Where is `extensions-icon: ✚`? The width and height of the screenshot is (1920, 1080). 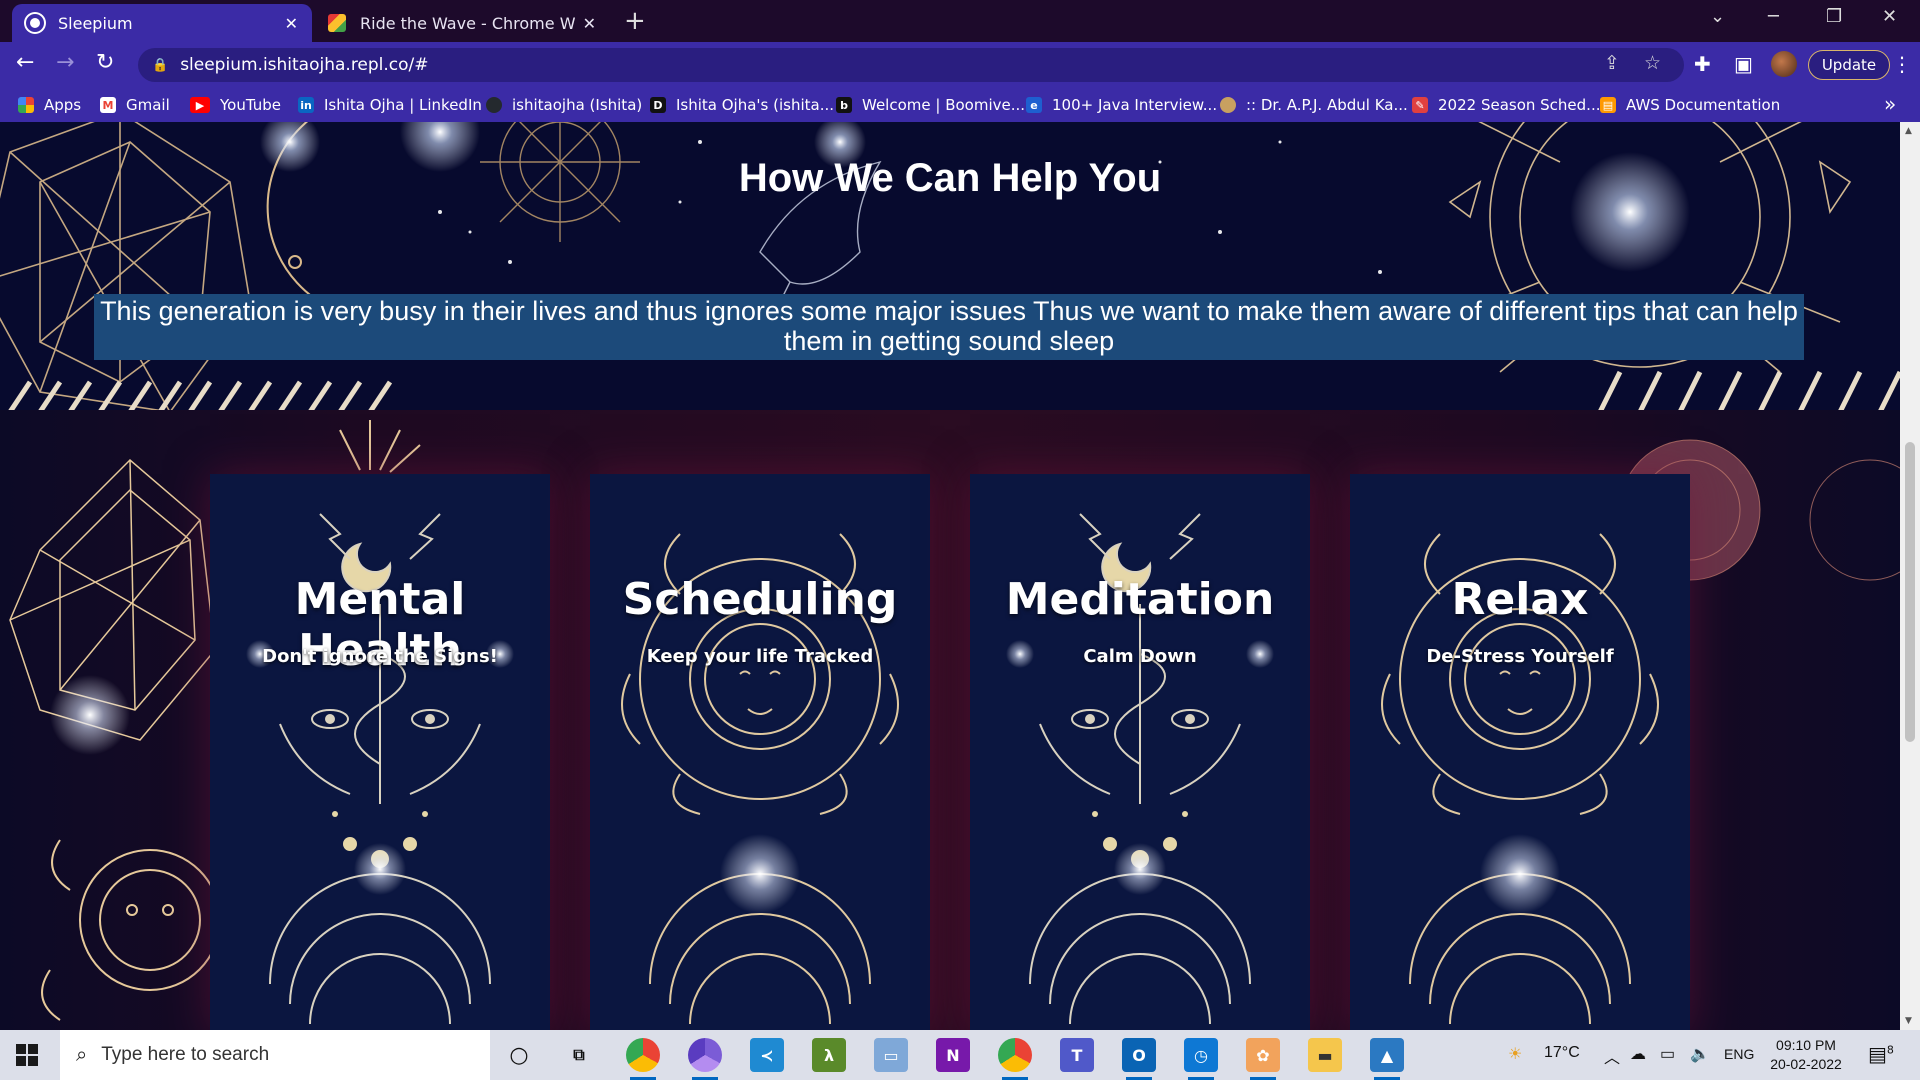 extensions-icon: ✚ is located at coordinates (1702, 64).